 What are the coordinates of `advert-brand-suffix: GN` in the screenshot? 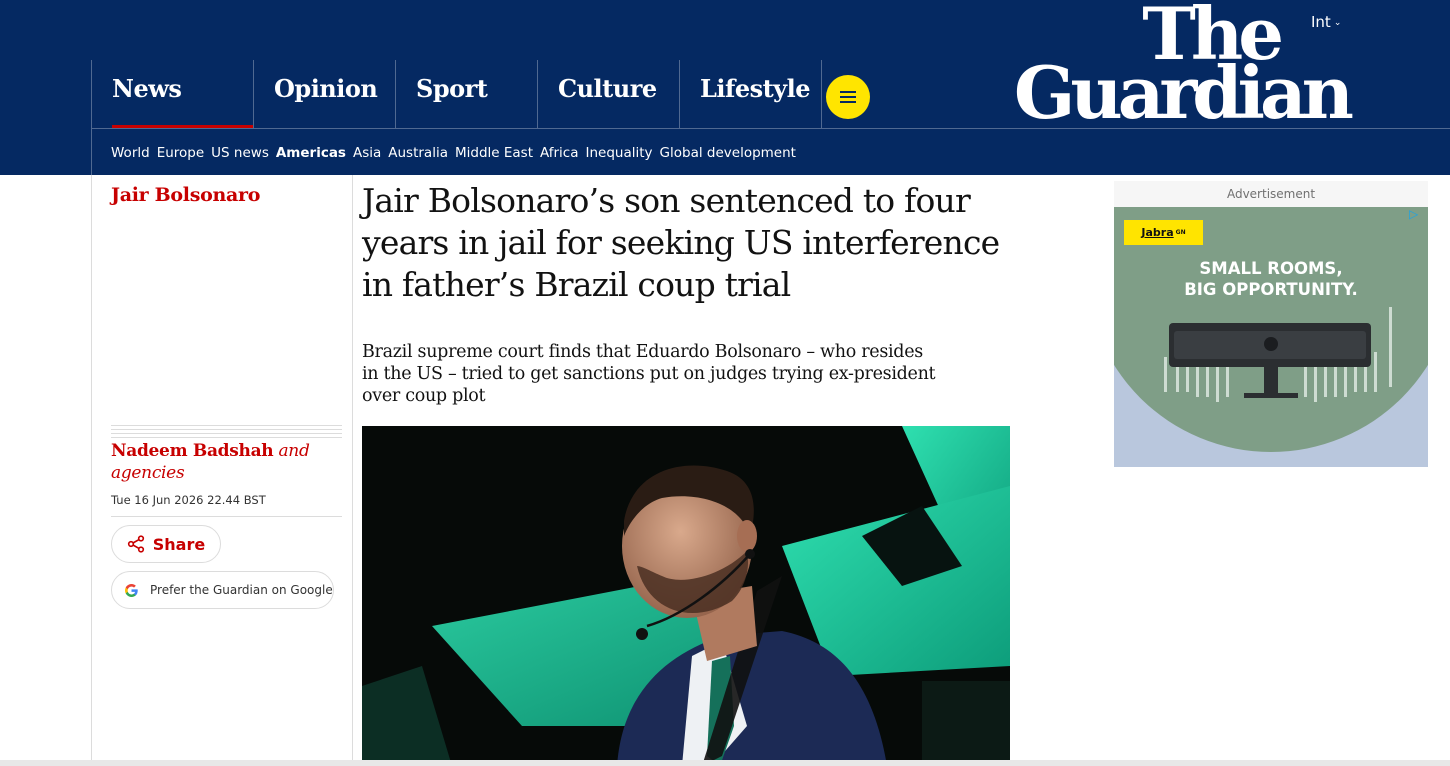 It's located at (1180, 232).